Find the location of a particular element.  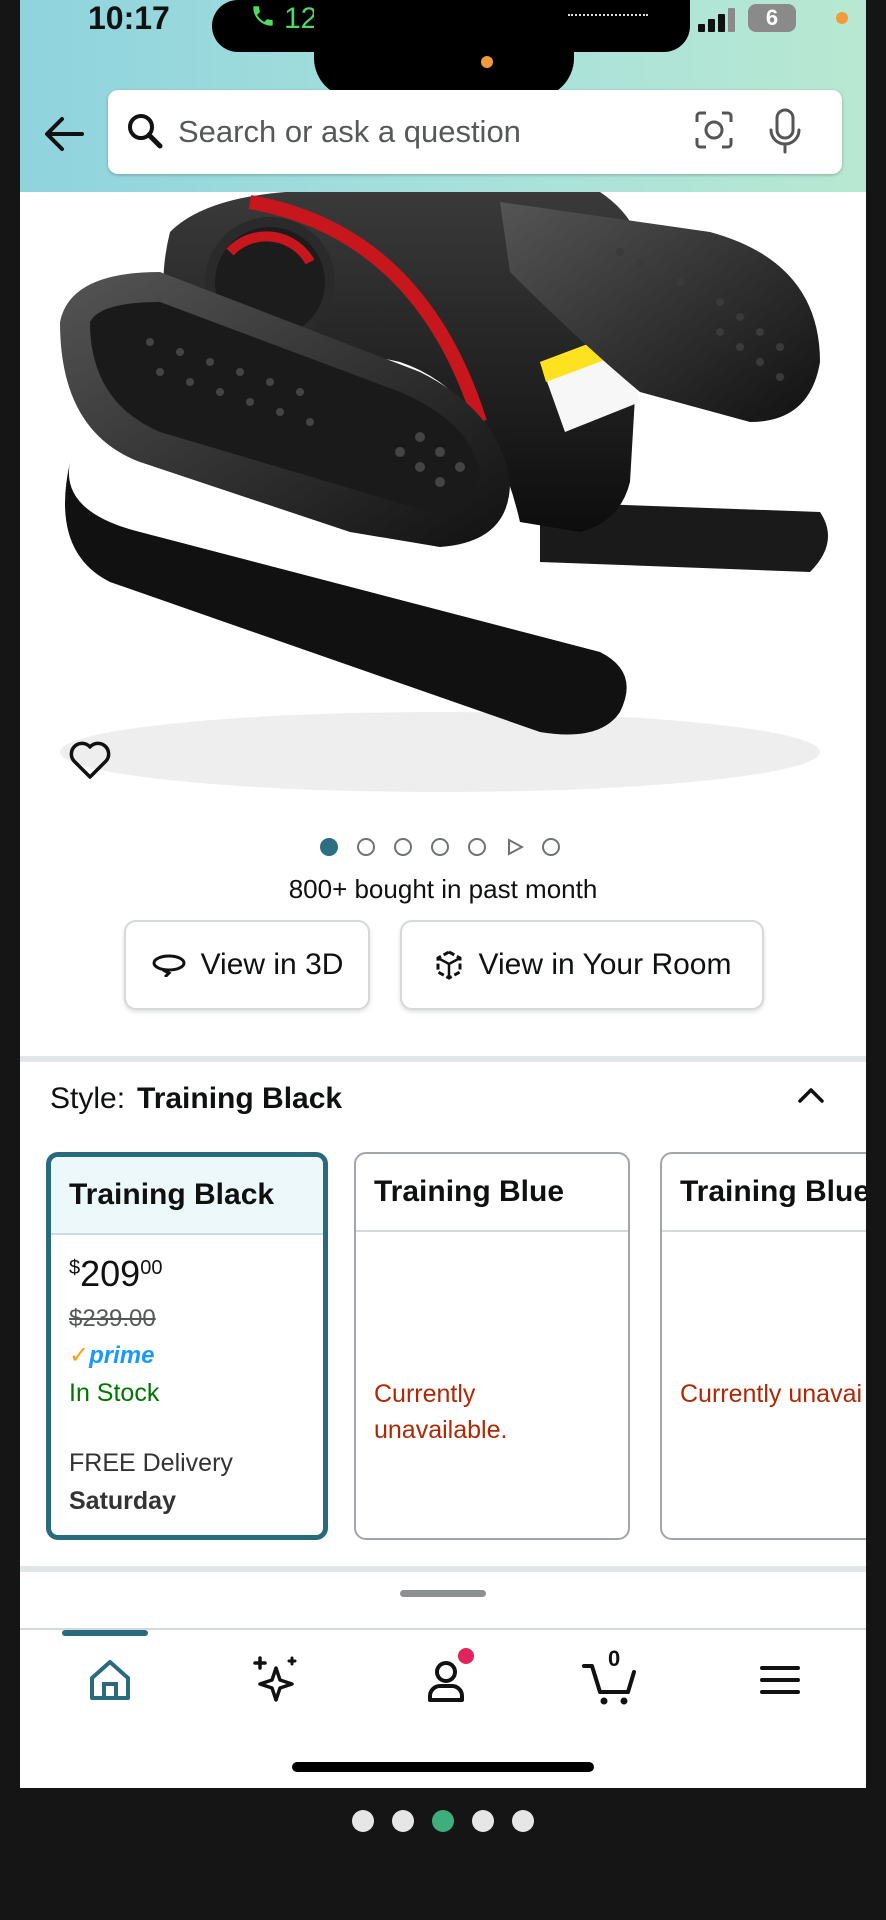

availability: Currently unavailable. is located at coordinates (441, 1412).